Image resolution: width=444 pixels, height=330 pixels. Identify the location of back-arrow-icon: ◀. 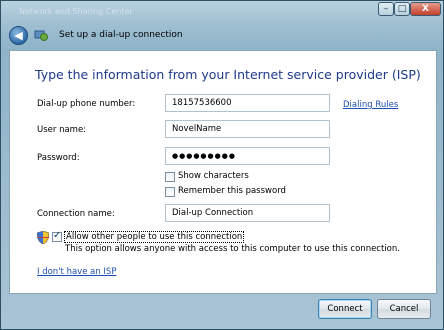
(18, 35).